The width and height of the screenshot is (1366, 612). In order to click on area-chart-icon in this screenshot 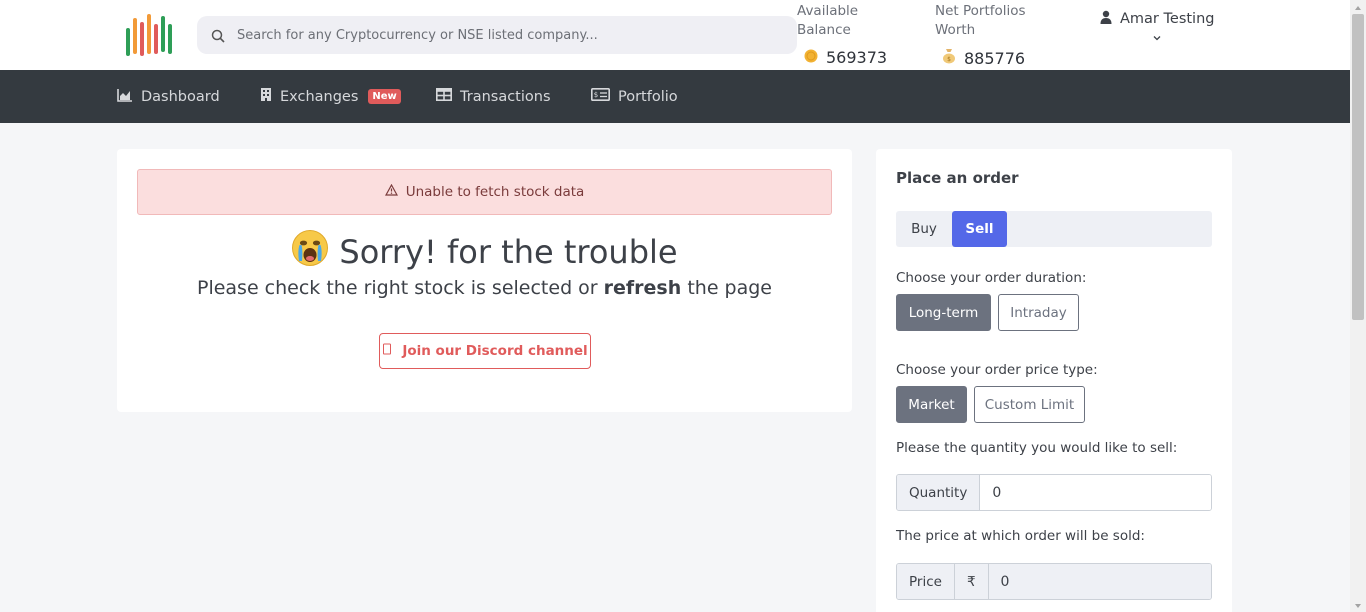, I will do `click(125, 97)`.